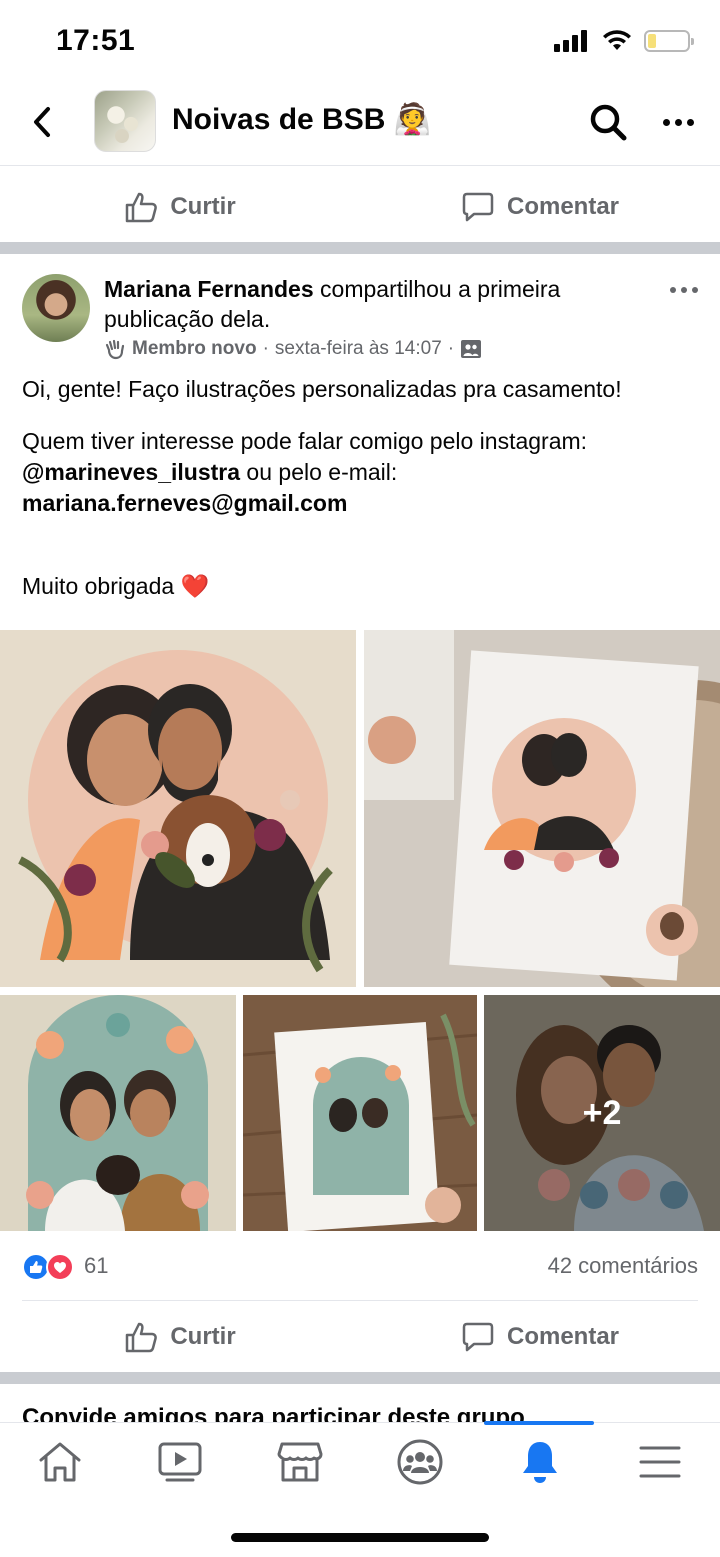 Image resolution: width=720 pixels, height=1557 pixels. I want to click on wave-hand-icon, so click(115, 349).